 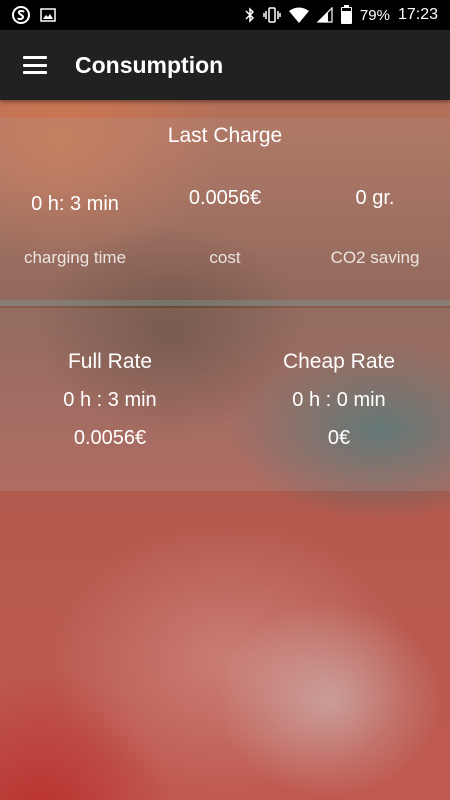 I want to click on image-icon, so click(x=48, y=15).